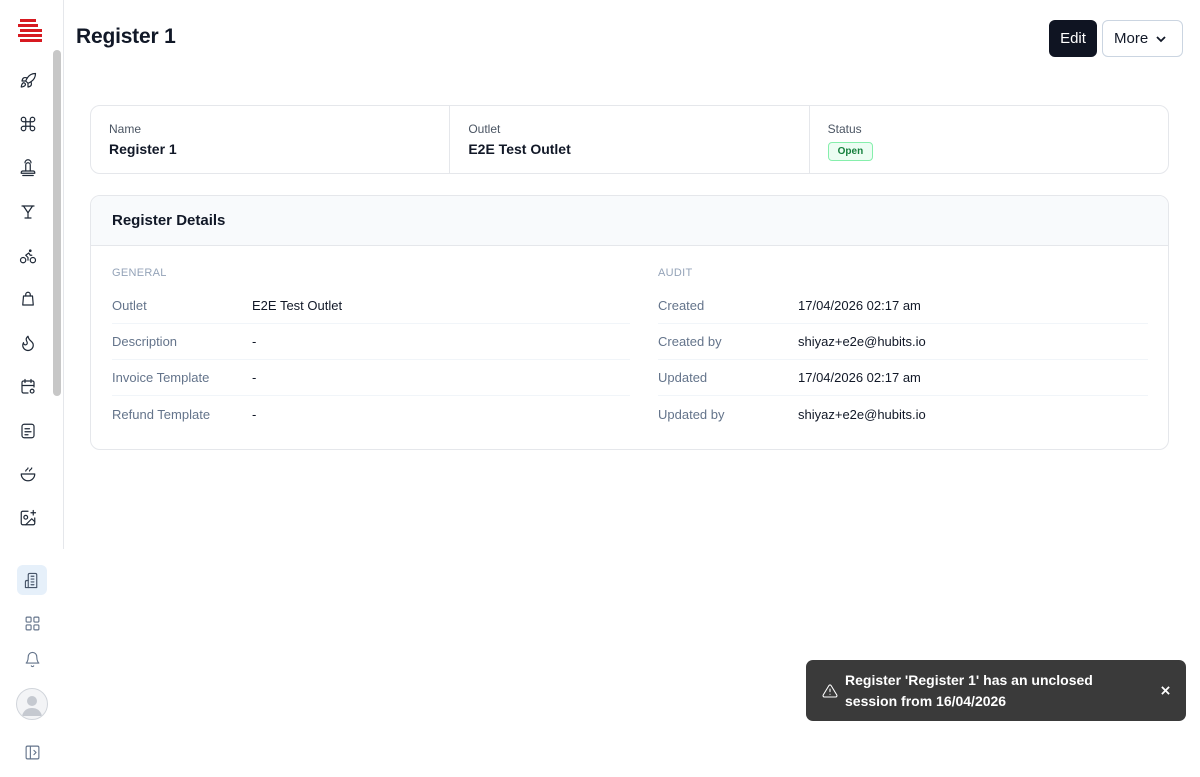 Image resolution: width=1200 pixels, height=777 pixels. I want to click on edit-button: Edit, so click(1073, 38).